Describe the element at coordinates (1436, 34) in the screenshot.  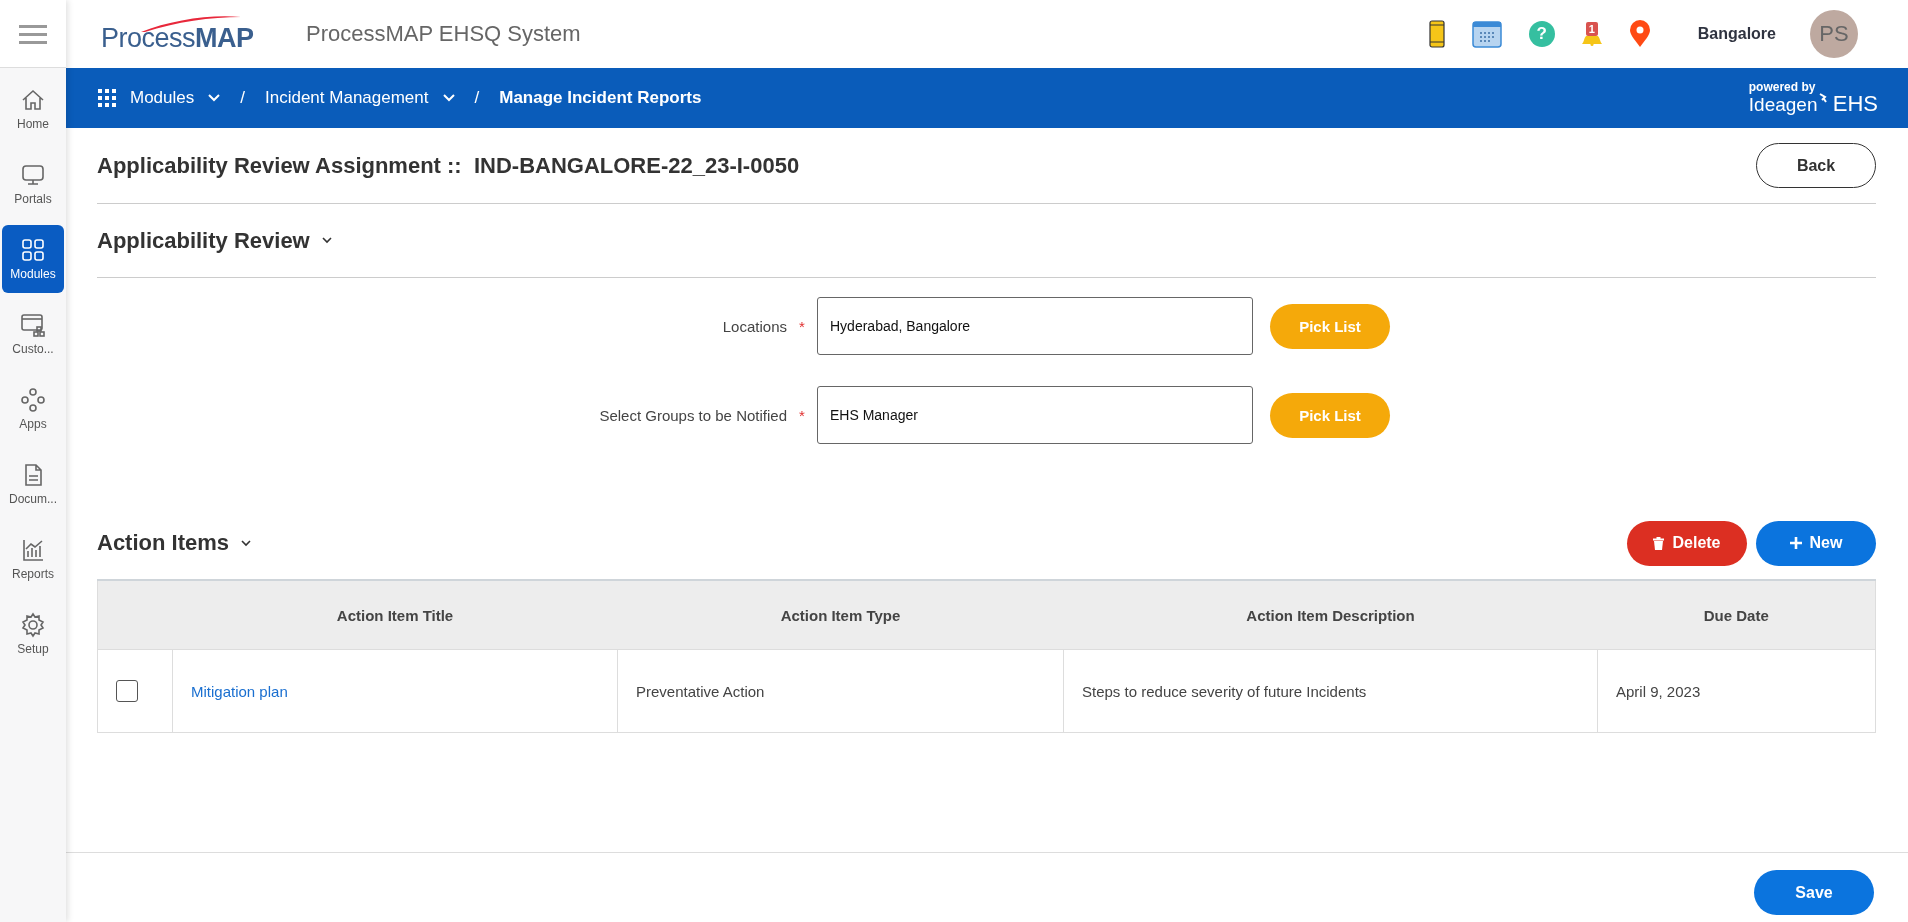
I see `mobile-phone-icon` at that location.